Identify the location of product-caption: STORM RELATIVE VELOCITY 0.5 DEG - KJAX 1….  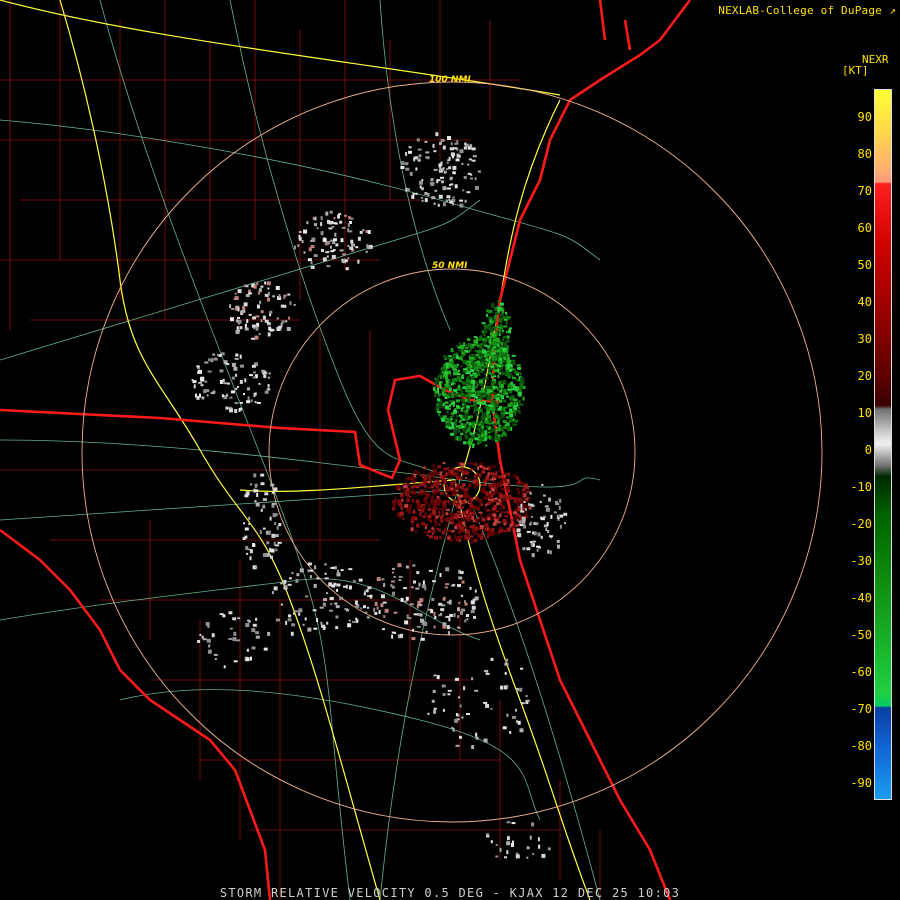
(450, 893).